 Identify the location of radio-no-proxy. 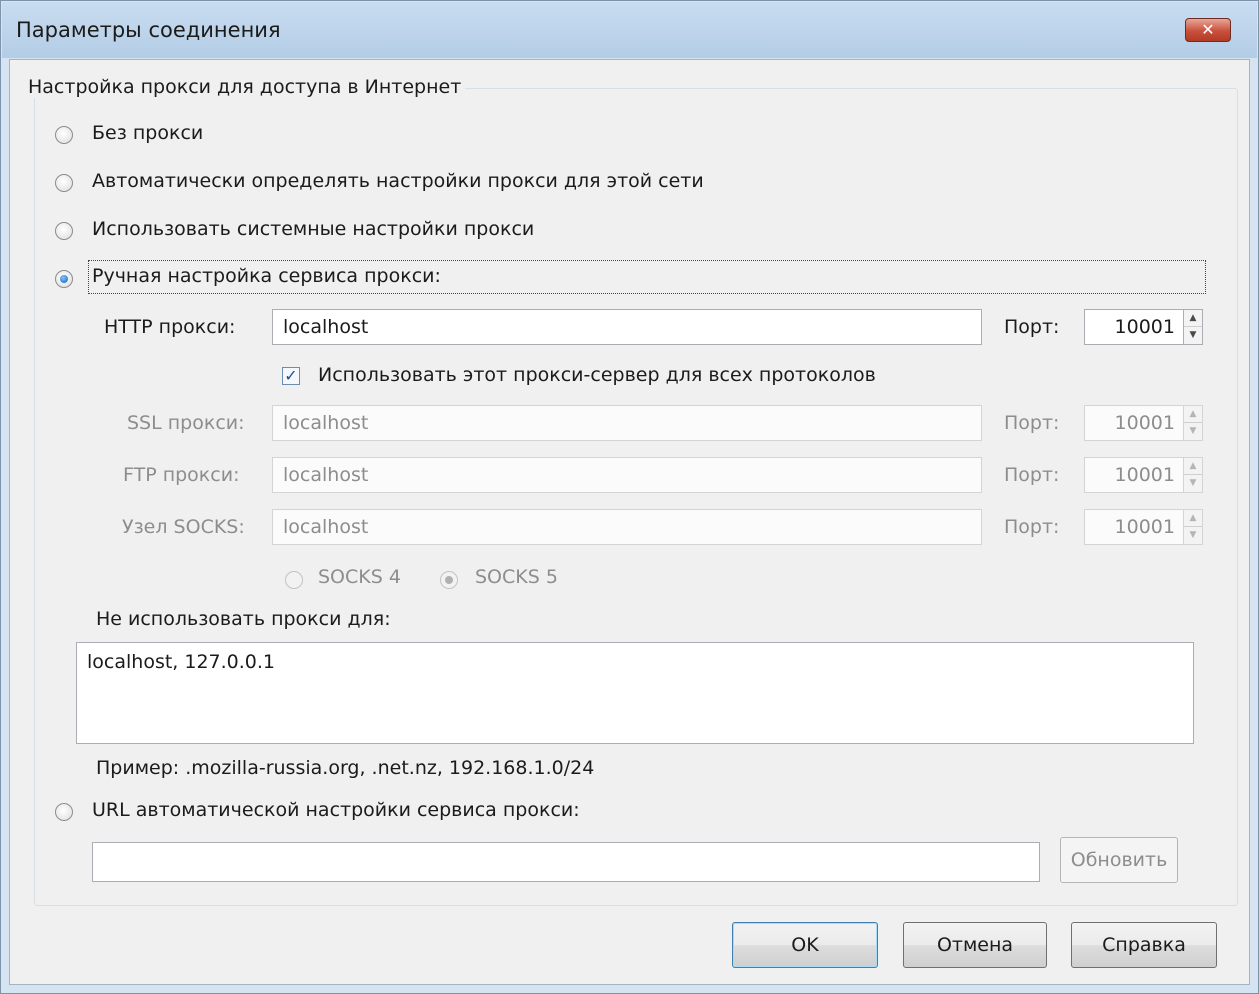
(64, 135).